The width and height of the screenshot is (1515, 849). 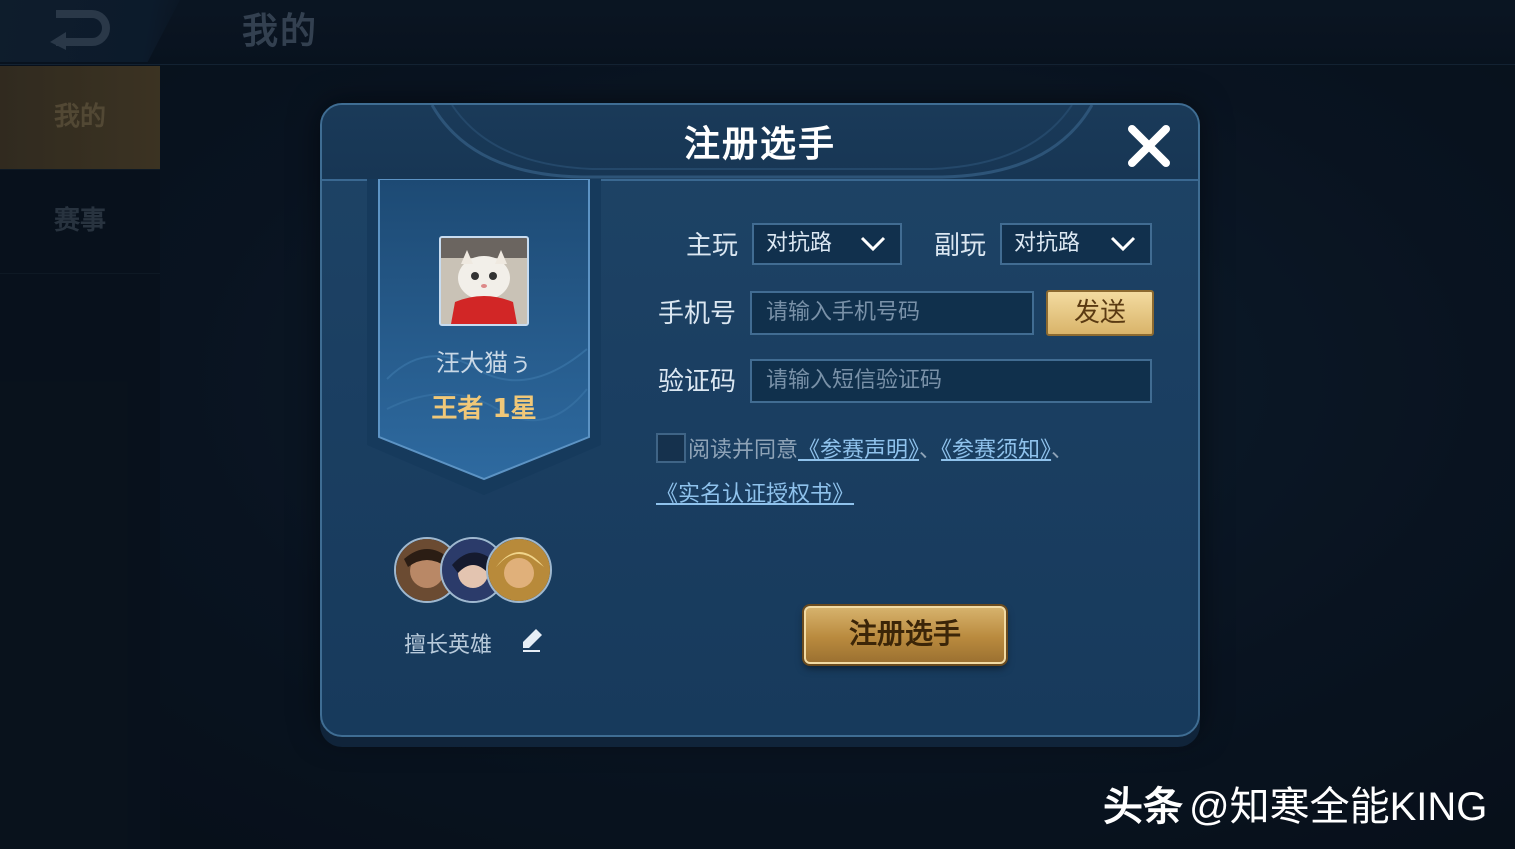 What do you see at coordinates (858, 450) in the screenshot?
I see `link-declaration: 《参赛声明》` at bounding box center [858, 450].